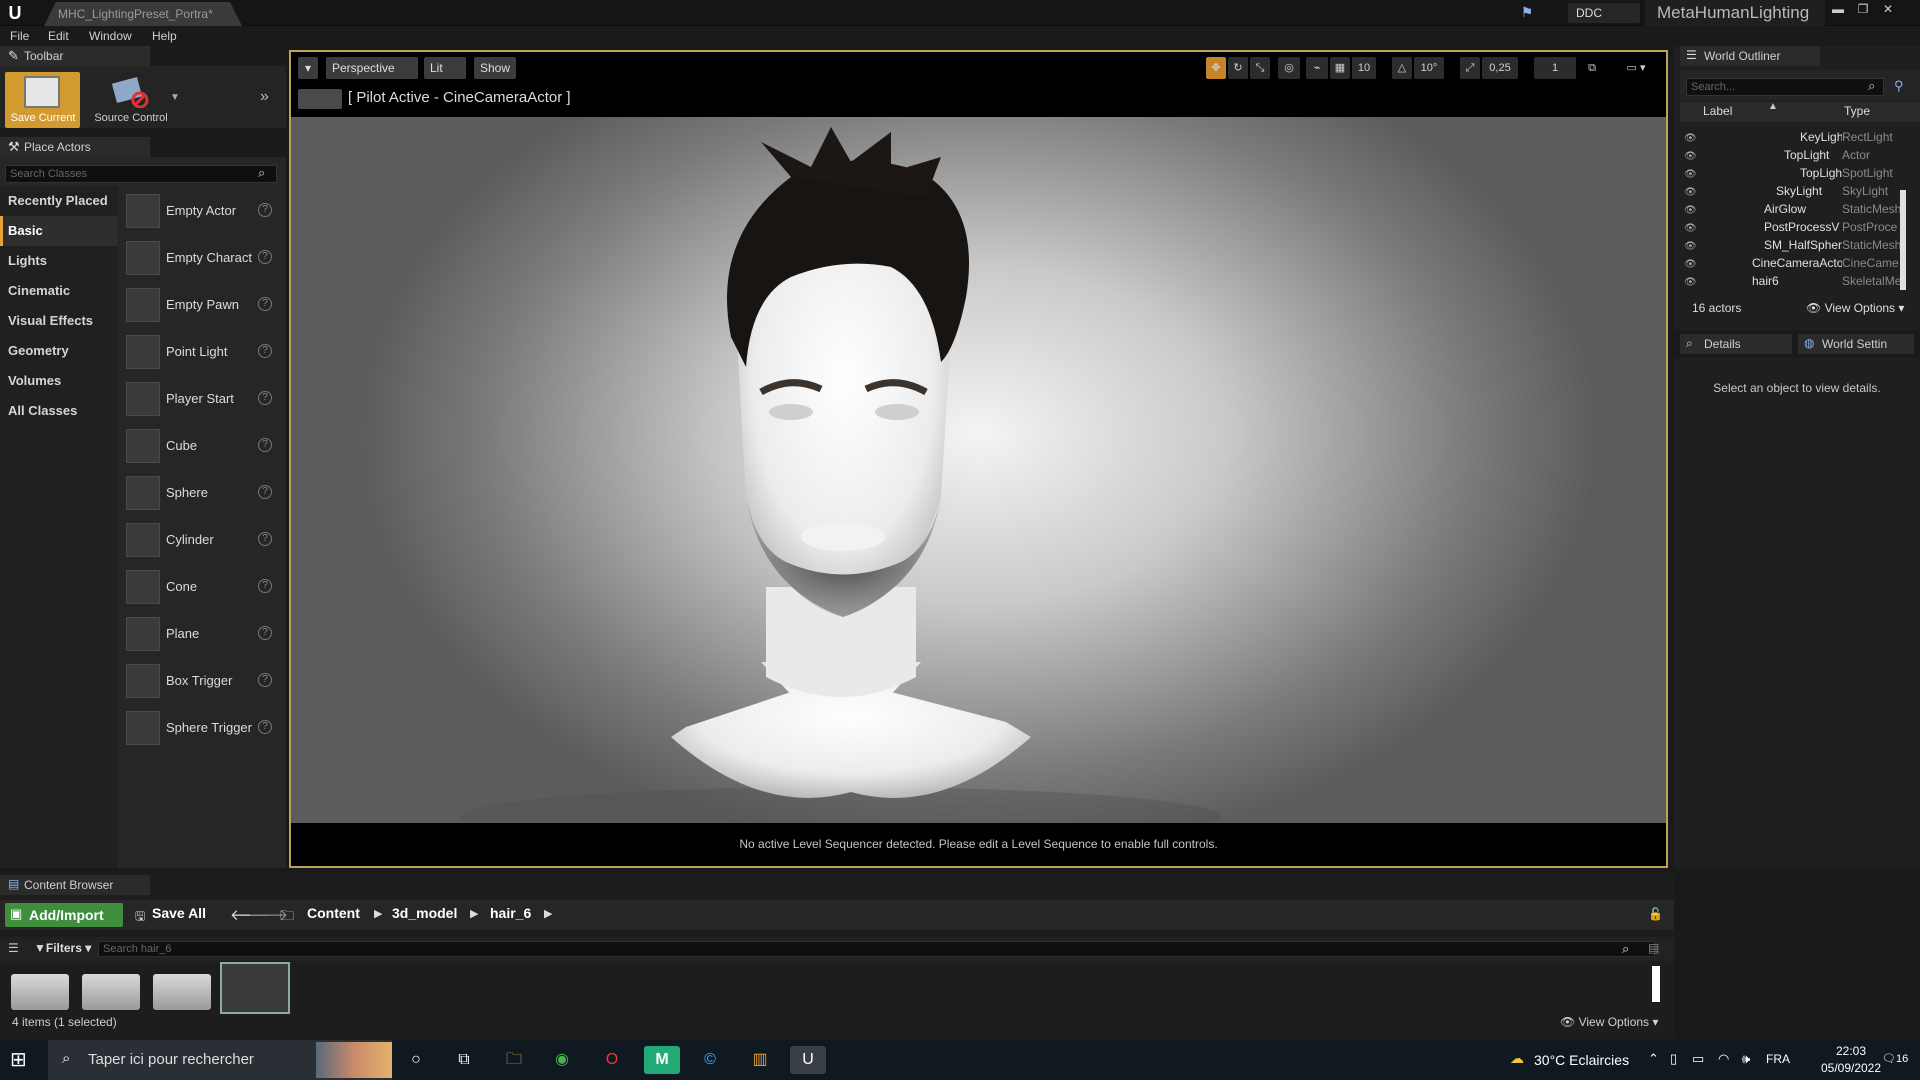 This screenshot has width=1920, height=1080. I want to click on outliner-scrollbar, so click(1903, 240).